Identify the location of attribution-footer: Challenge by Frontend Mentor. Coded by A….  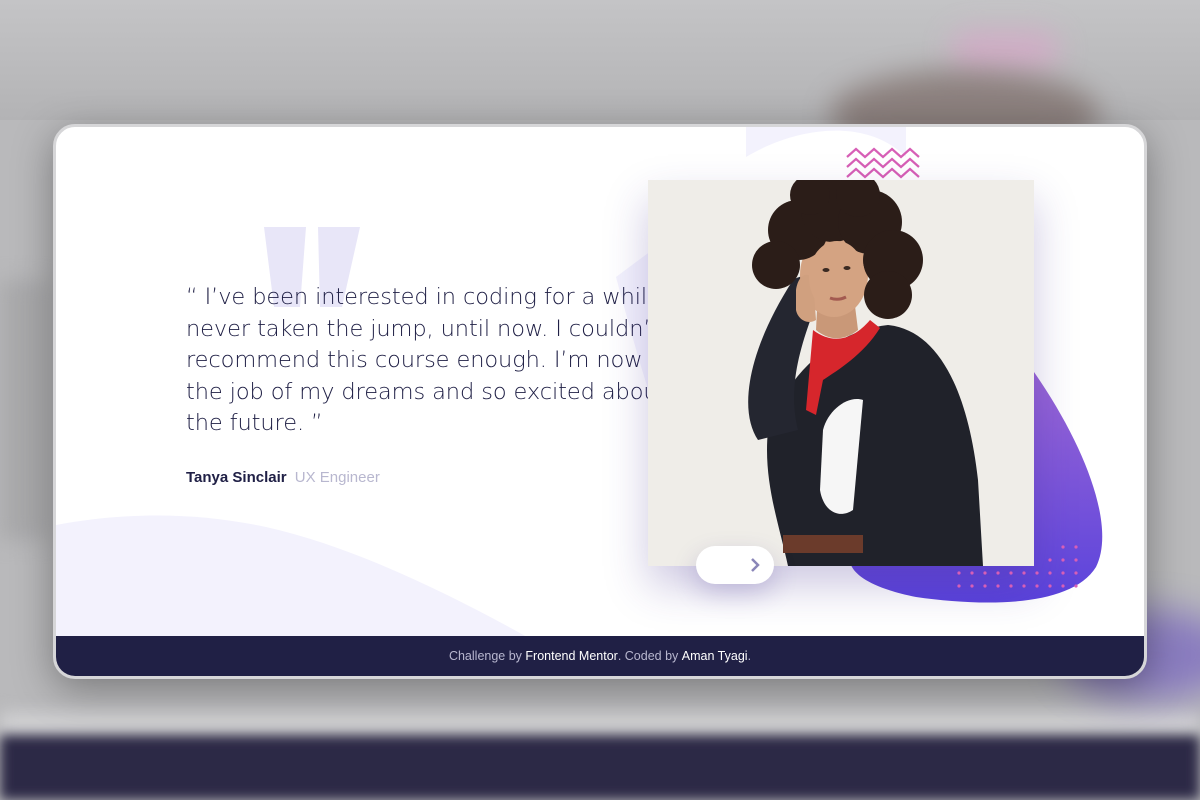
(600, 656).